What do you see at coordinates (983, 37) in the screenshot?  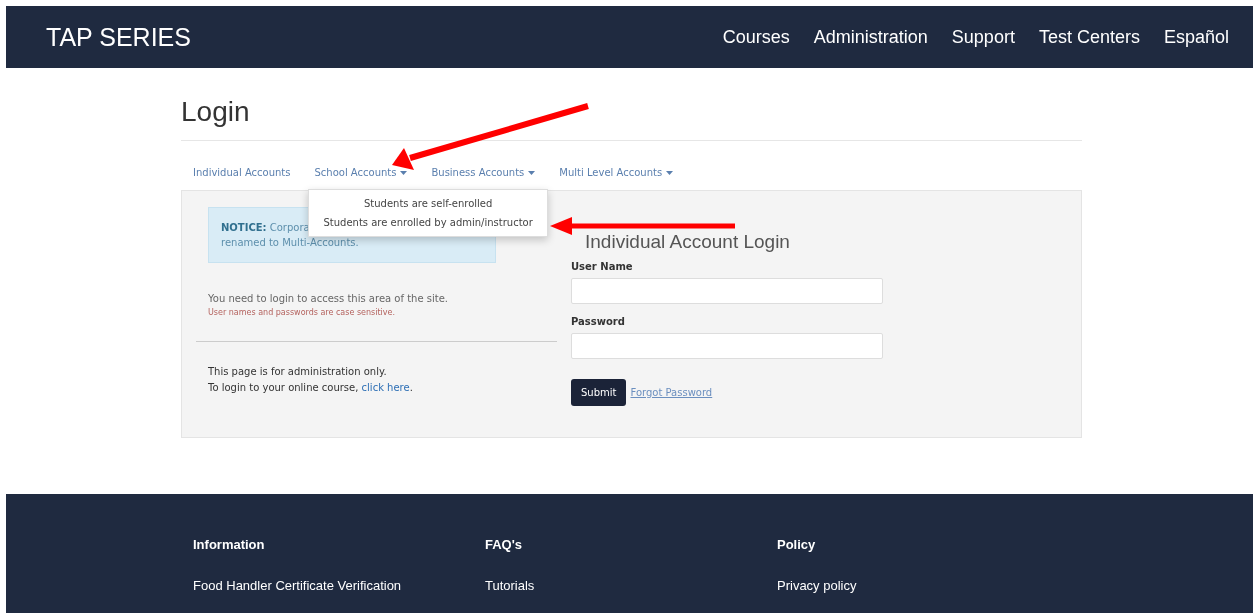 I see `nav-link: Support` at bounding box center [983, 37].